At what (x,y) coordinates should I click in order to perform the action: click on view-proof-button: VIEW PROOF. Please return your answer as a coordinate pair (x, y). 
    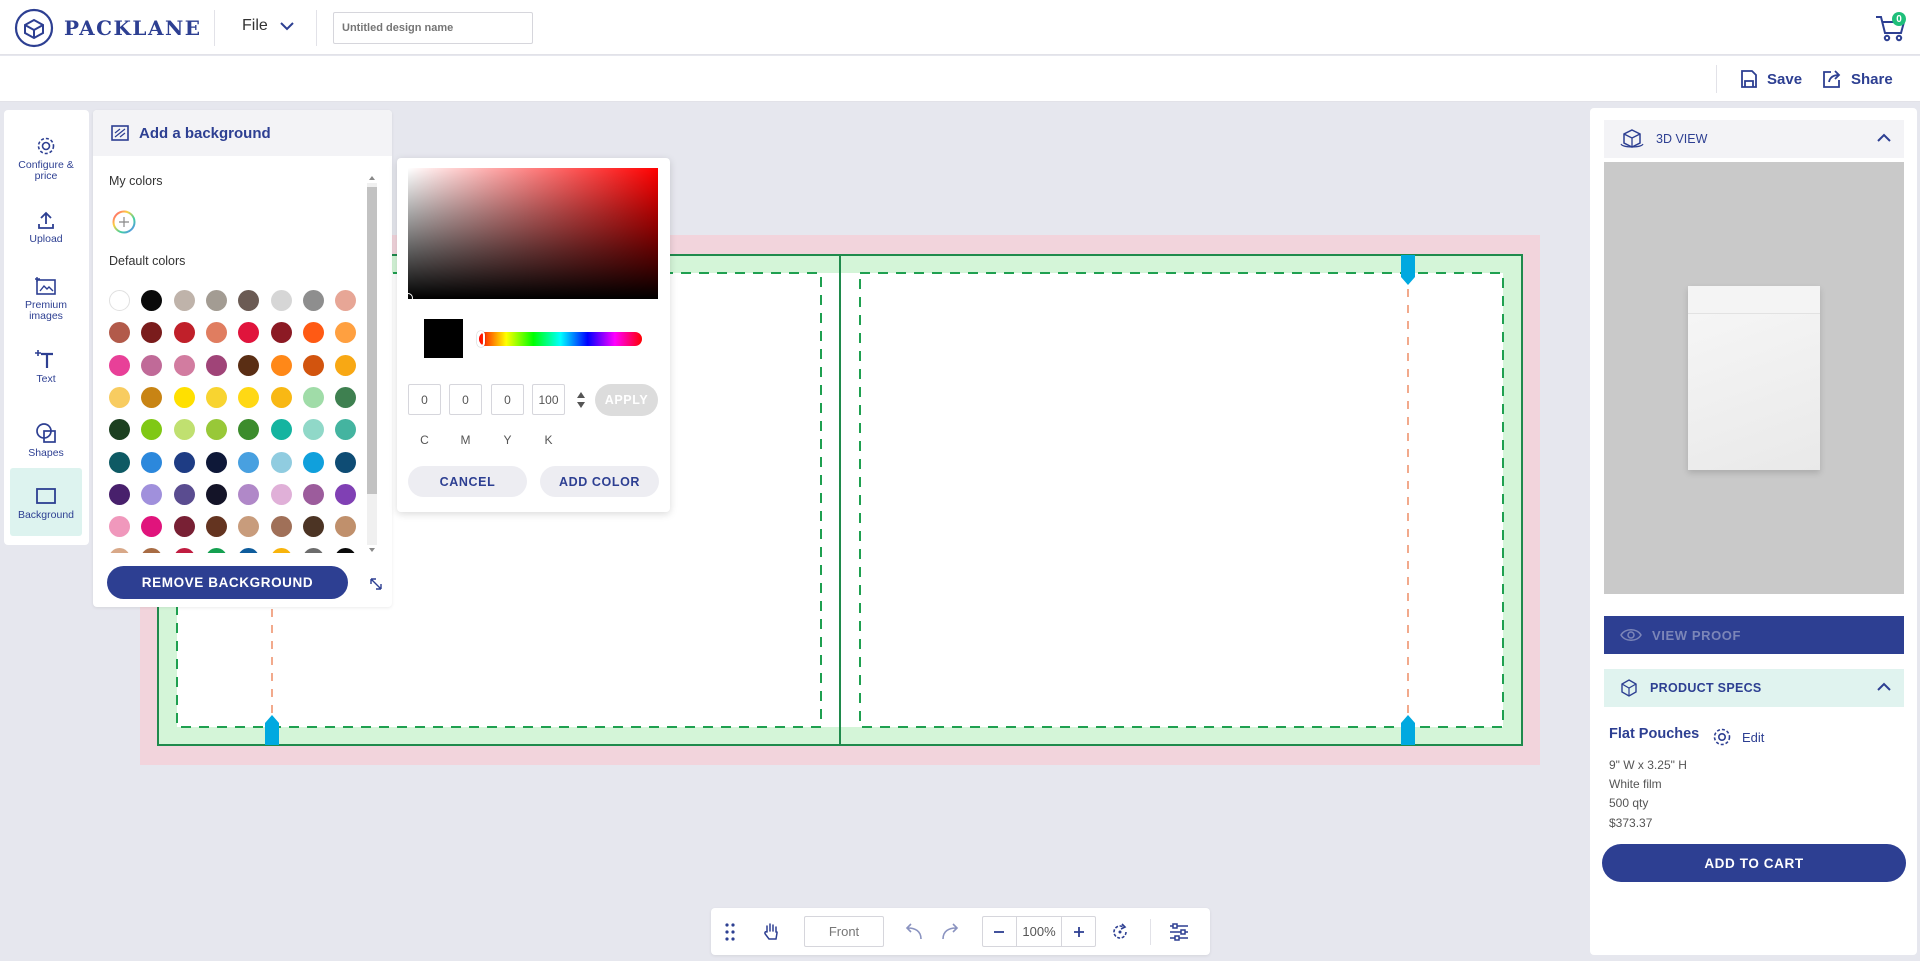
    Looking at the image, I should click on (1754, 635).